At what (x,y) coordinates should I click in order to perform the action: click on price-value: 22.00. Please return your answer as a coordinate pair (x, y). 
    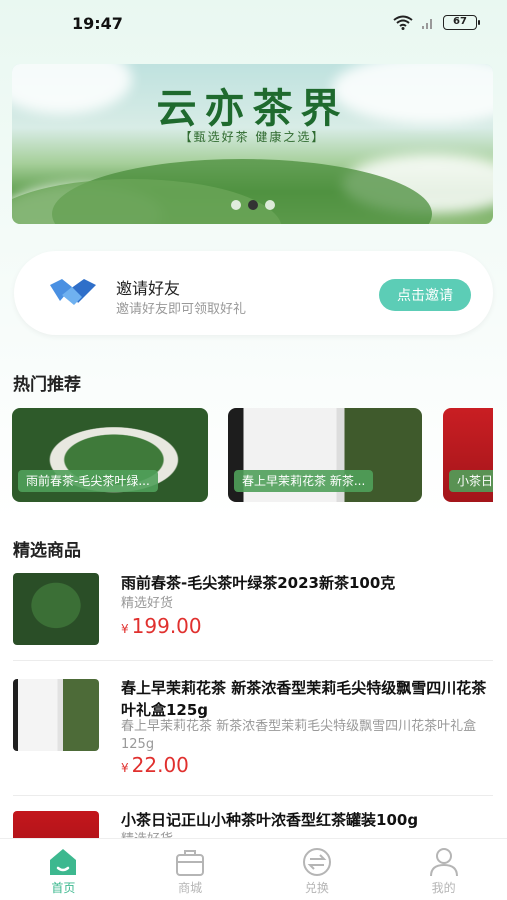
    Looking at the image, I should click on (160, 765).